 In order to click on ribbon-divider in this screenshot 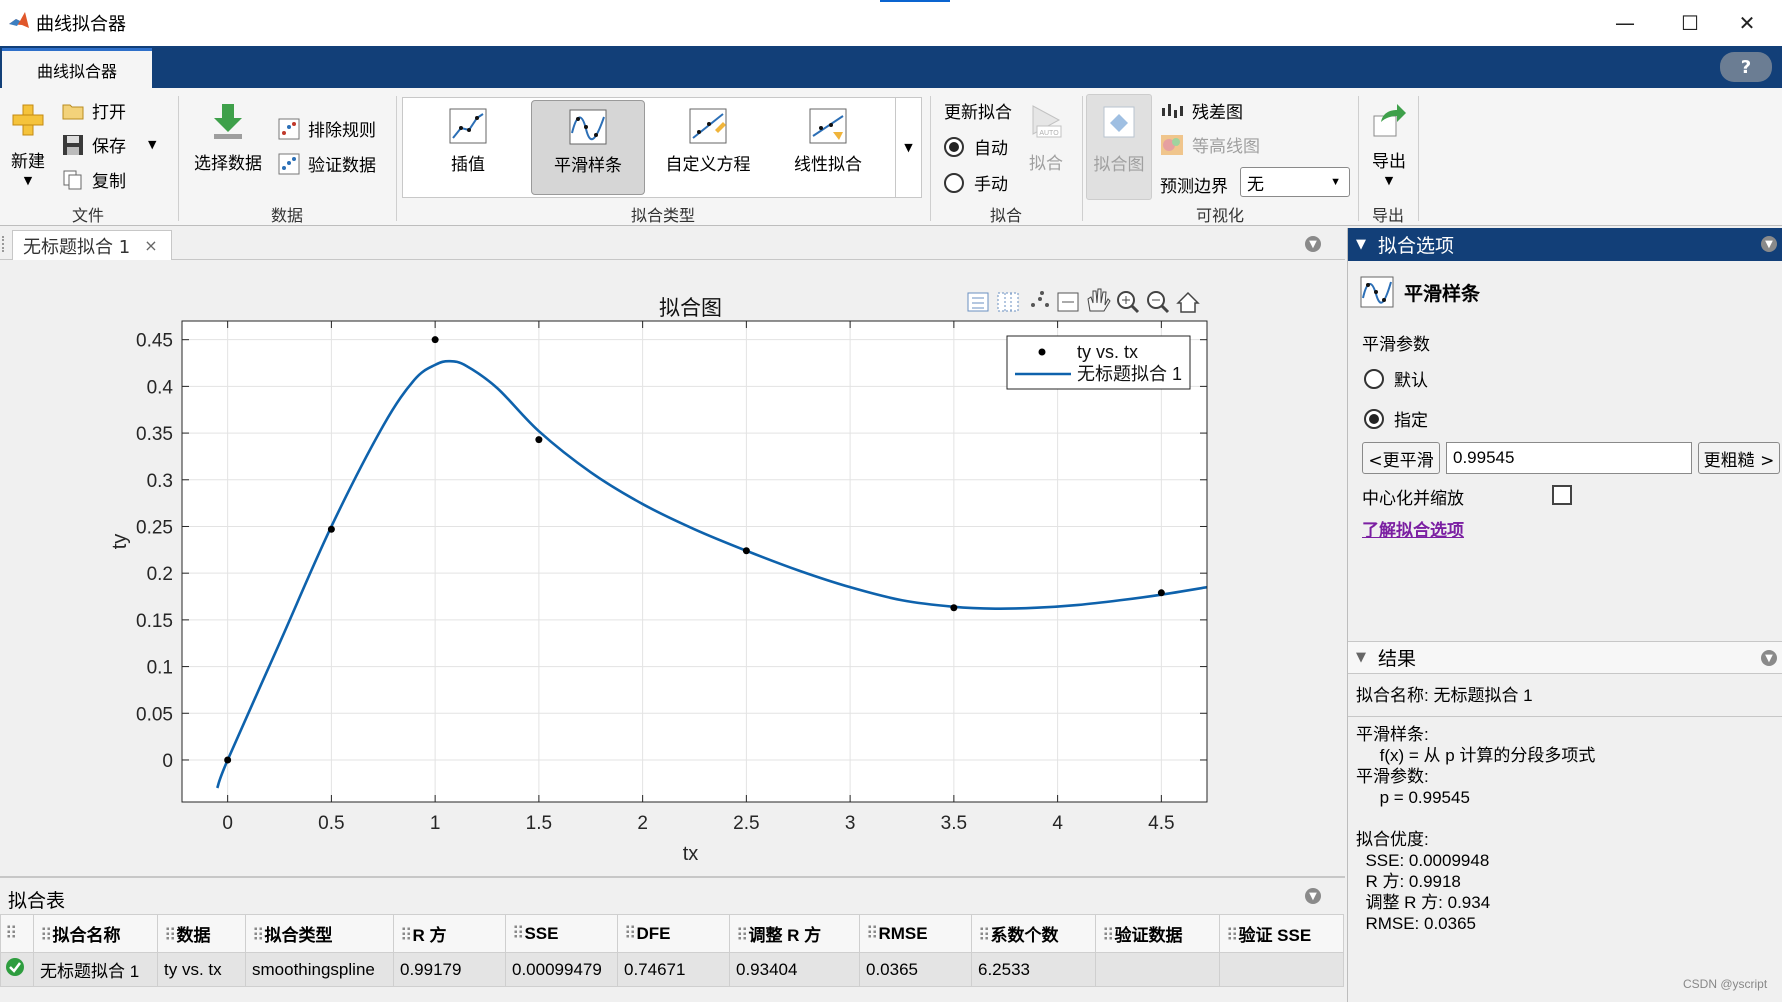, I will do `click(1418, 158)`.